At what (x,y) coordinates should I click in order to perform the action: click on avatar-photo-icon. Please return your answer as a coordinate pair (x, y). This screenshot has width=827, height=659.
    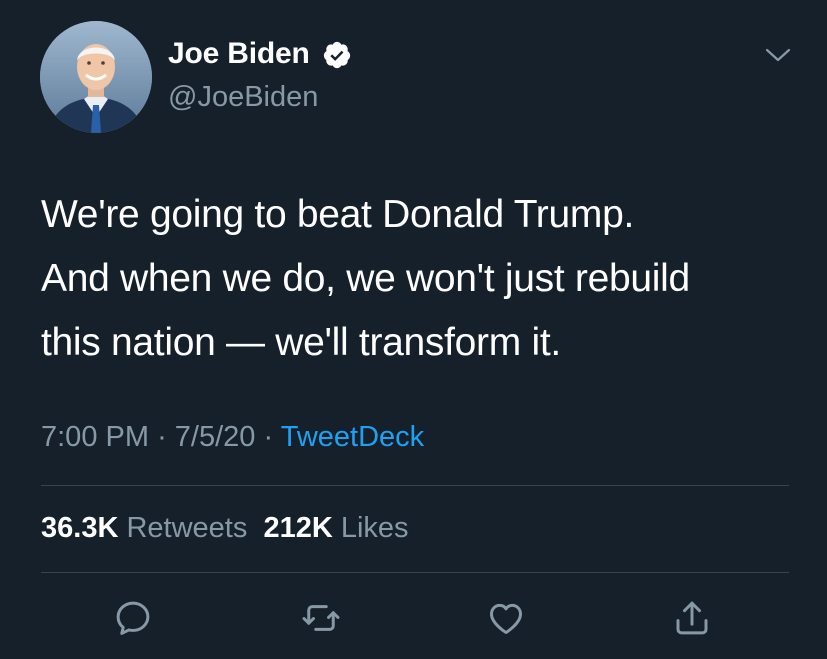
    Looking at the image, I should click on (96, 77).